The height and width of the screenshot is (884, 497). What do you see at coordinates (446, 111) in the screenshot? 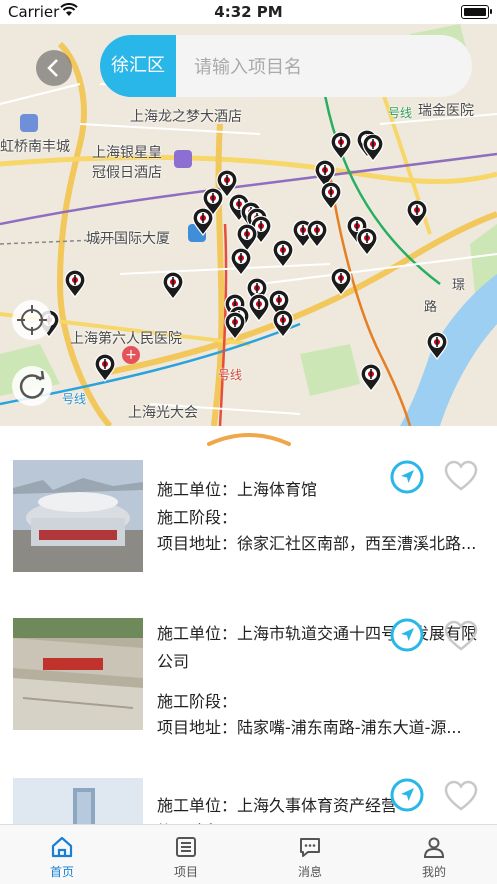
I see `map-label: 瑞金医院` at bounding box center [446, 111].